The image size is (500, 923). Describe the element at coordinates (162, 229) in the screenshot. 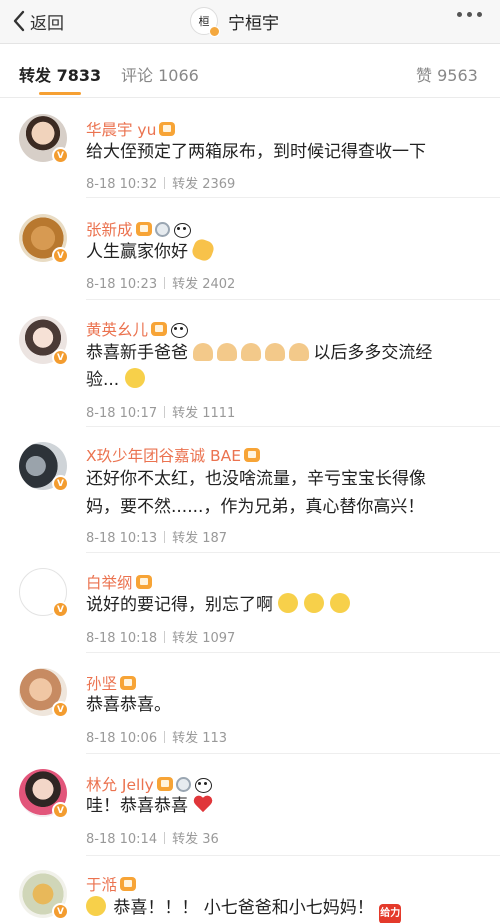

I see `medal-icon` at that location.